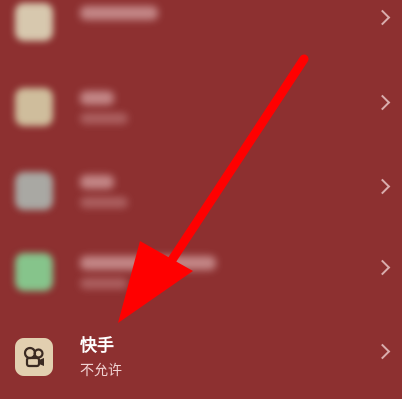 The width and height of the screenshot is (402, 399). I want to click on app-name: 快手, so click(97, 346).